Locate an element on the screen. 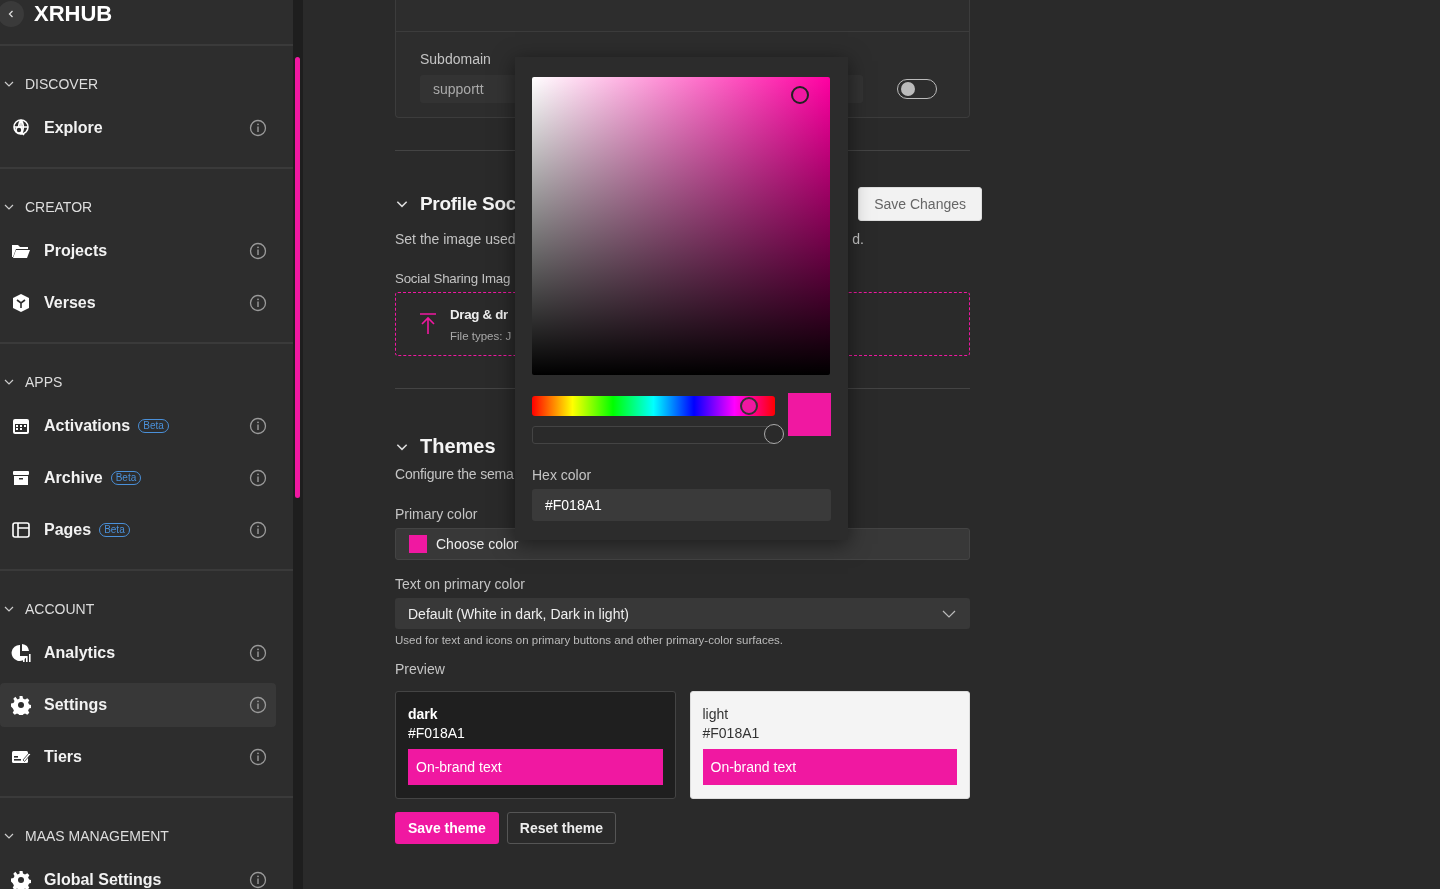  hex-input: #F018A1 is located at coordinates (681, 505).